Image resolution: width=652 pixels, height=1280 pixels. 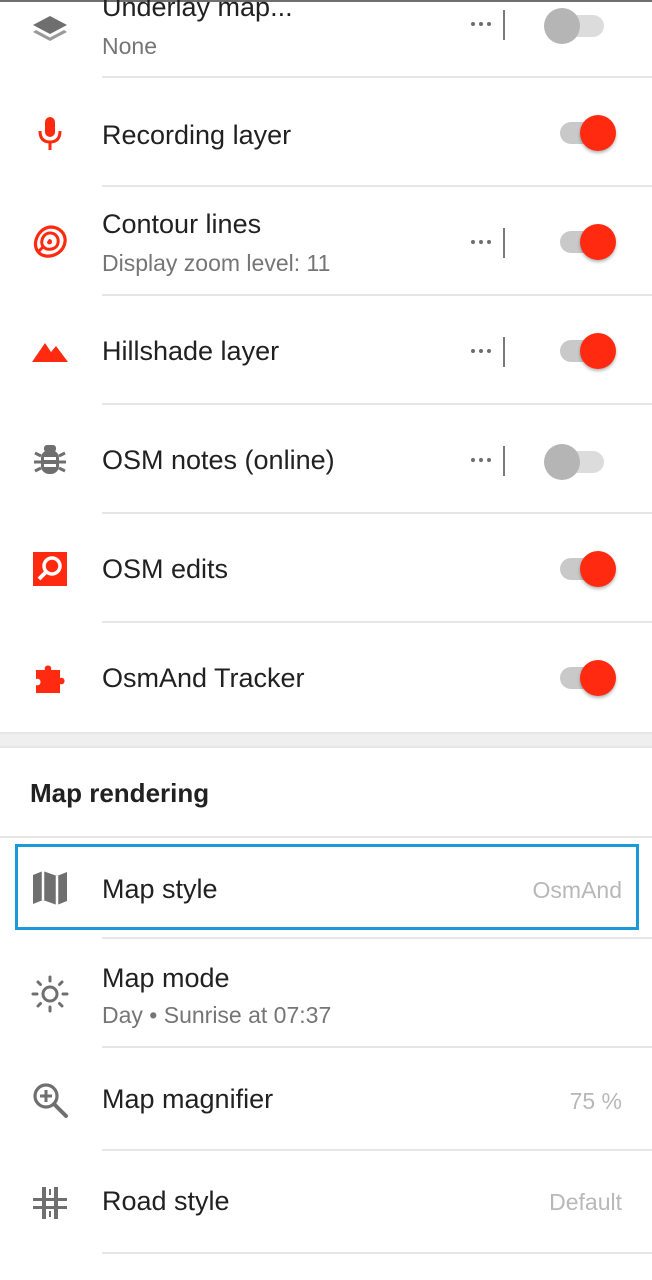 What do you see at coordinates (377, 1253) in the screenshot?
I see `row-divider` at bounding box center [377, 1253].